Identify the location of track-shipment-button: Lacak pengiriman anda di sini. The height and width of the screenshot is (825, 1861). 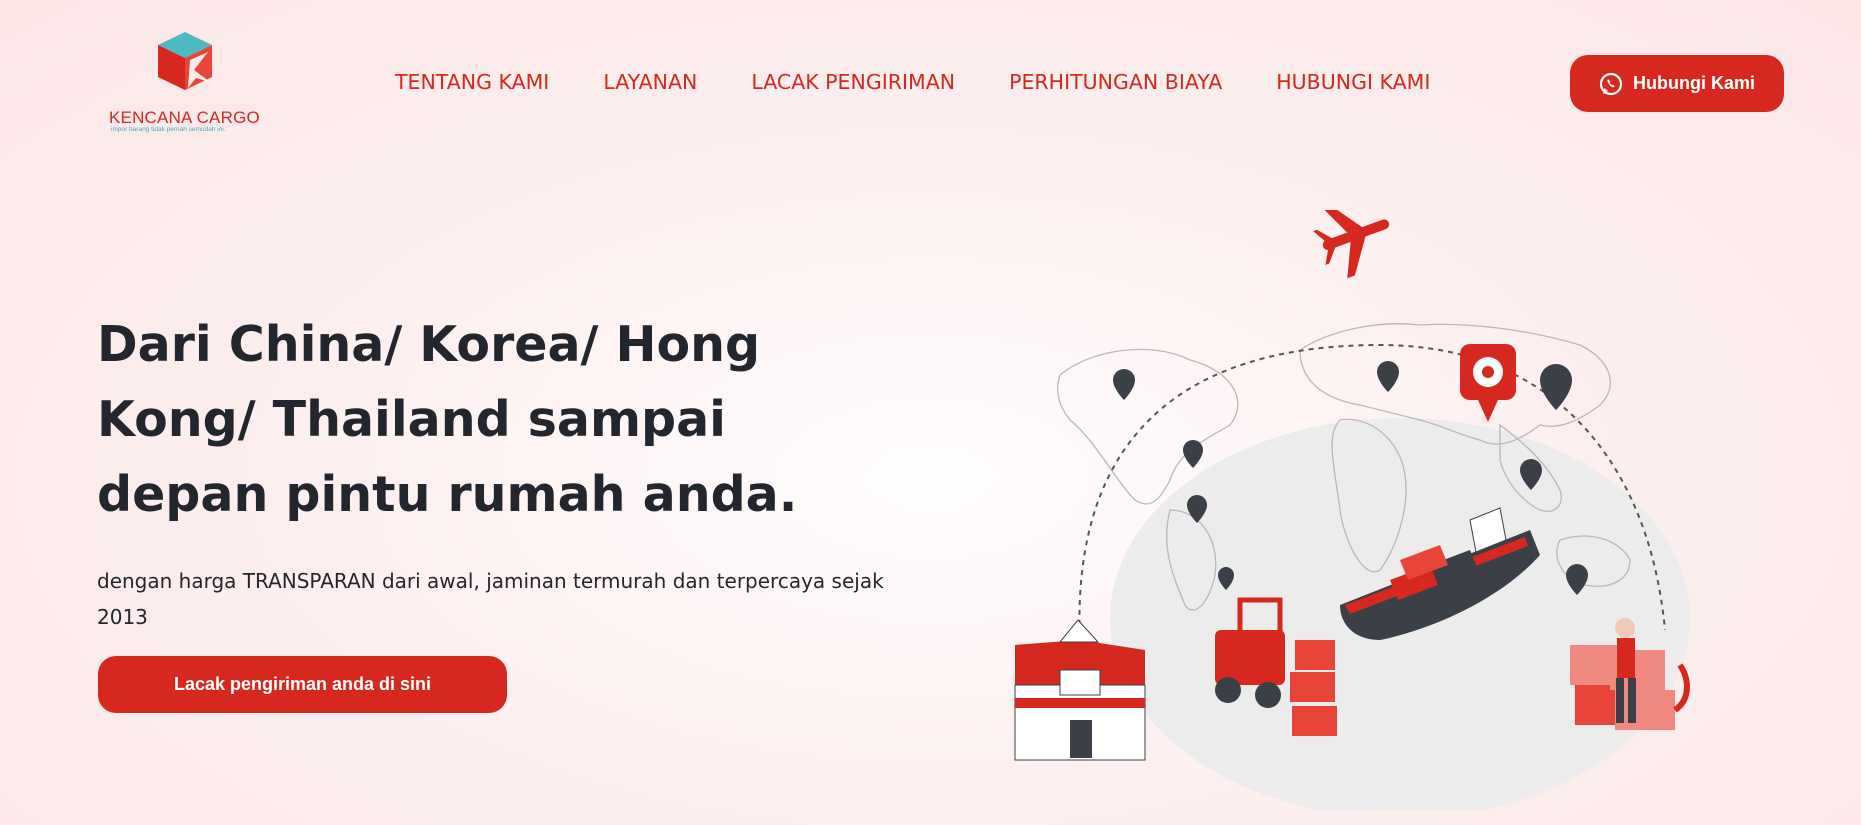
(302, 684).